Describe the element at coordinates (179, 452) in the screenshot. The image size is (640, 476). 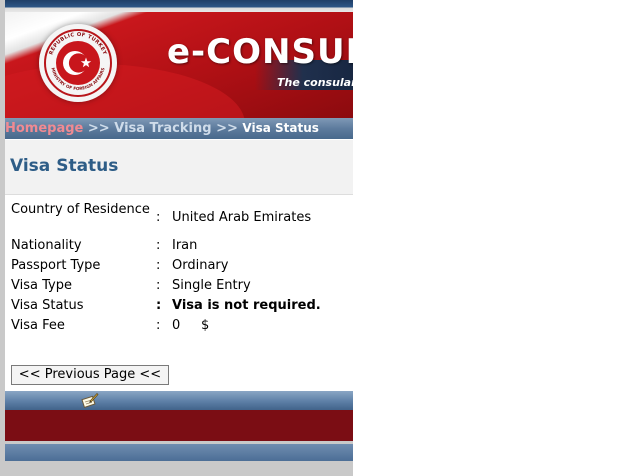
I see `footer-bottom-bar` at that location.